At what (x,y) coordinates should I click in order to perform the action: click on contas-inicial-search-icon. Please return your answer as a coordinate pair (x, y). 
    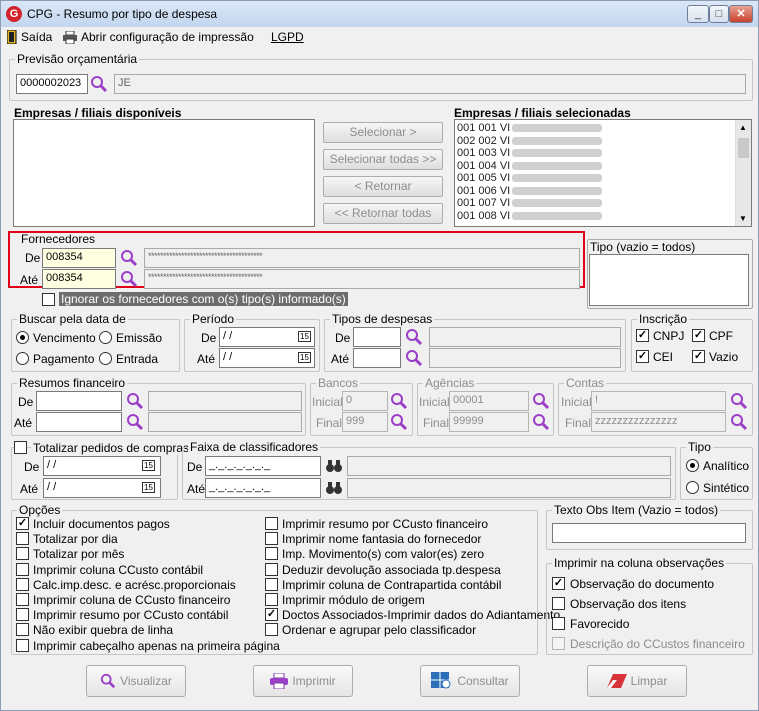
    Looking at the image, I should click on (739, 401).